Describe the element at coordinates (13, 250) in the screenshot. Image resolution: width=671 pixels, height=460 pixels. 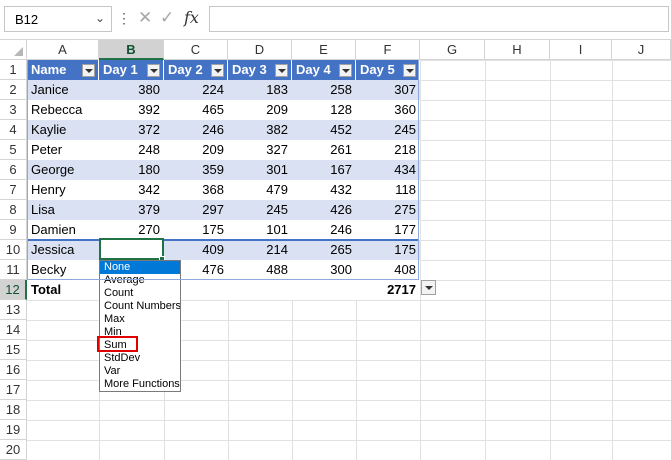
I see `row-header-10: 10` at that location.